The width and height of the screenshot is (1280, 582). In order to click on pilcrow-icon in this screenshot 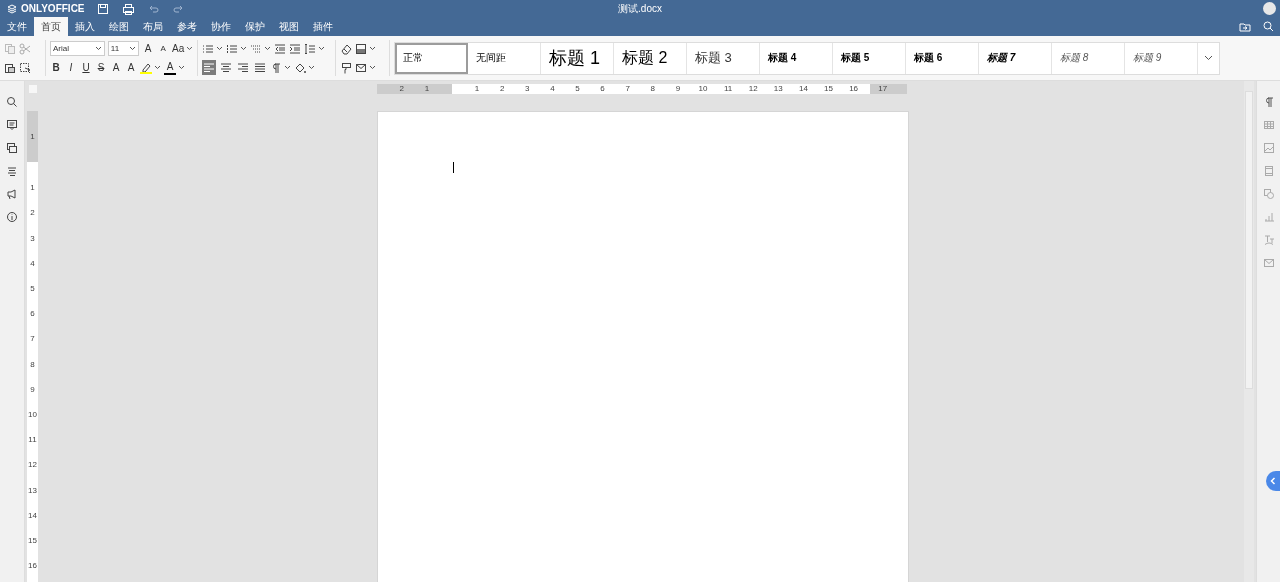, I will do `click(276, 67)`.